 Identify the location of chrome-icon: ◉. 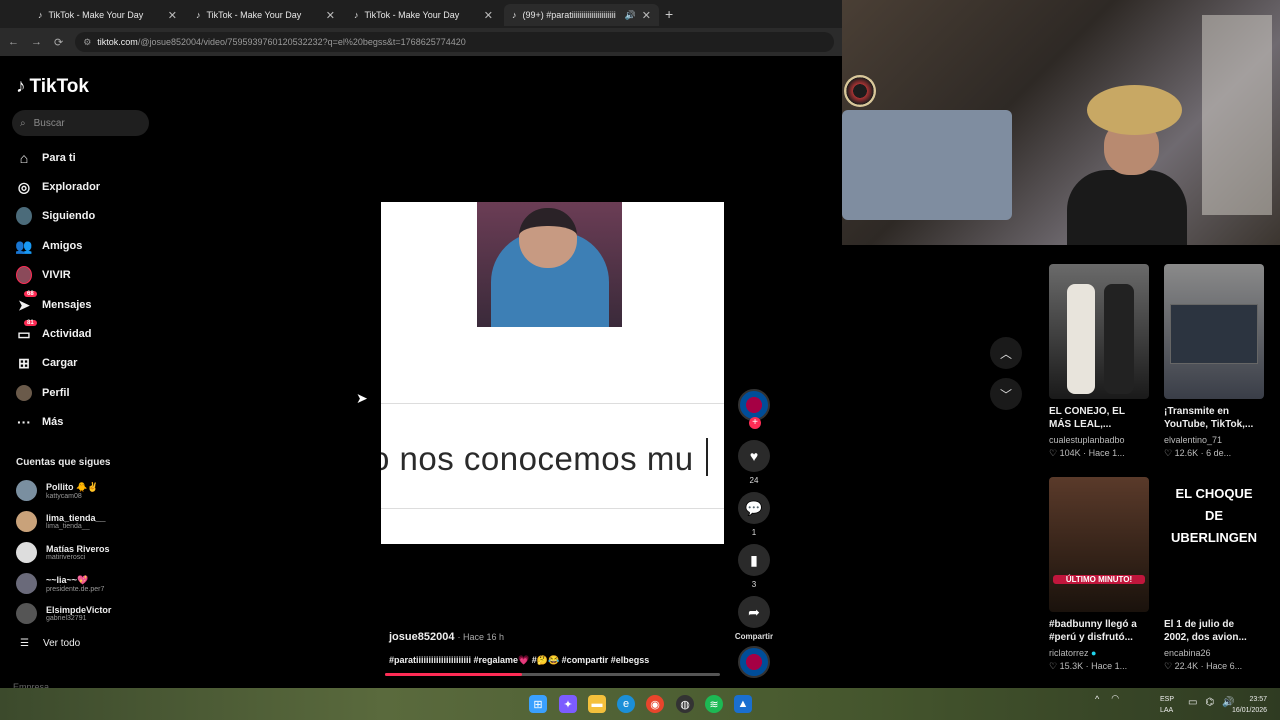
(655, 704).